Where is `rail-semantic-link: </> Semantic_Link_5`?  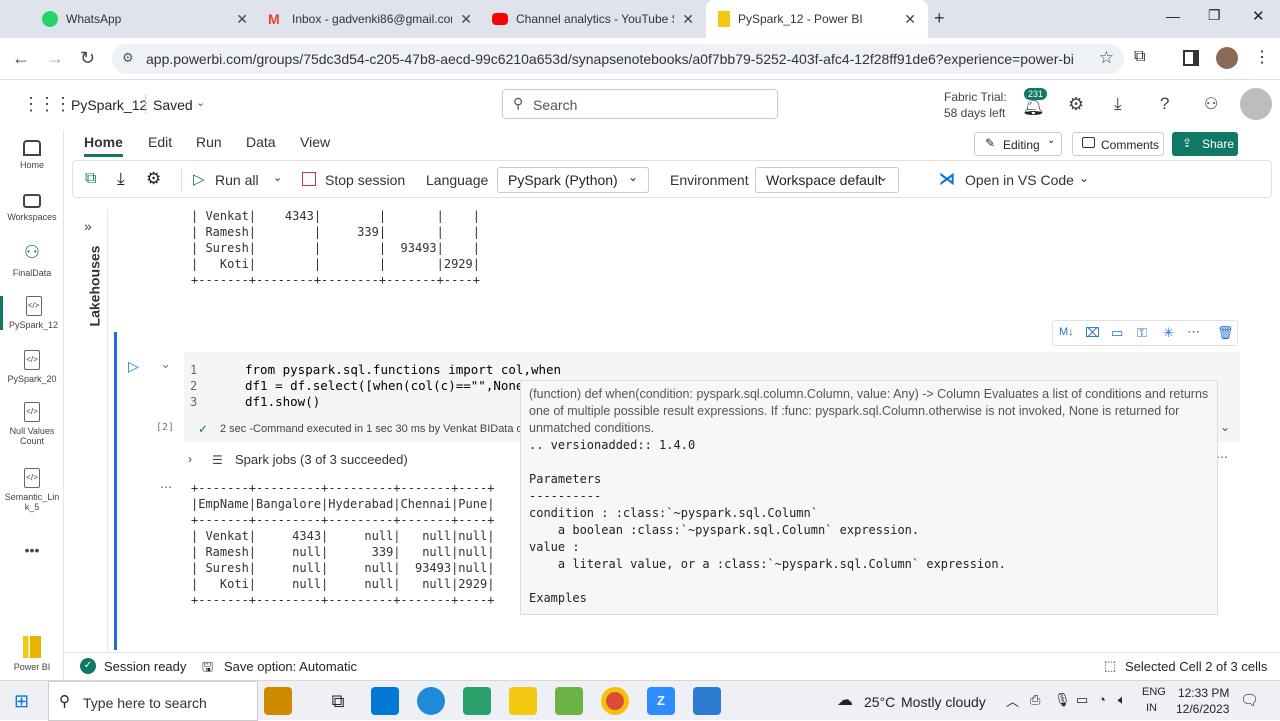 rail-semantic-link: </> Semantic_Link_5 is located at coordinates (32, 490).